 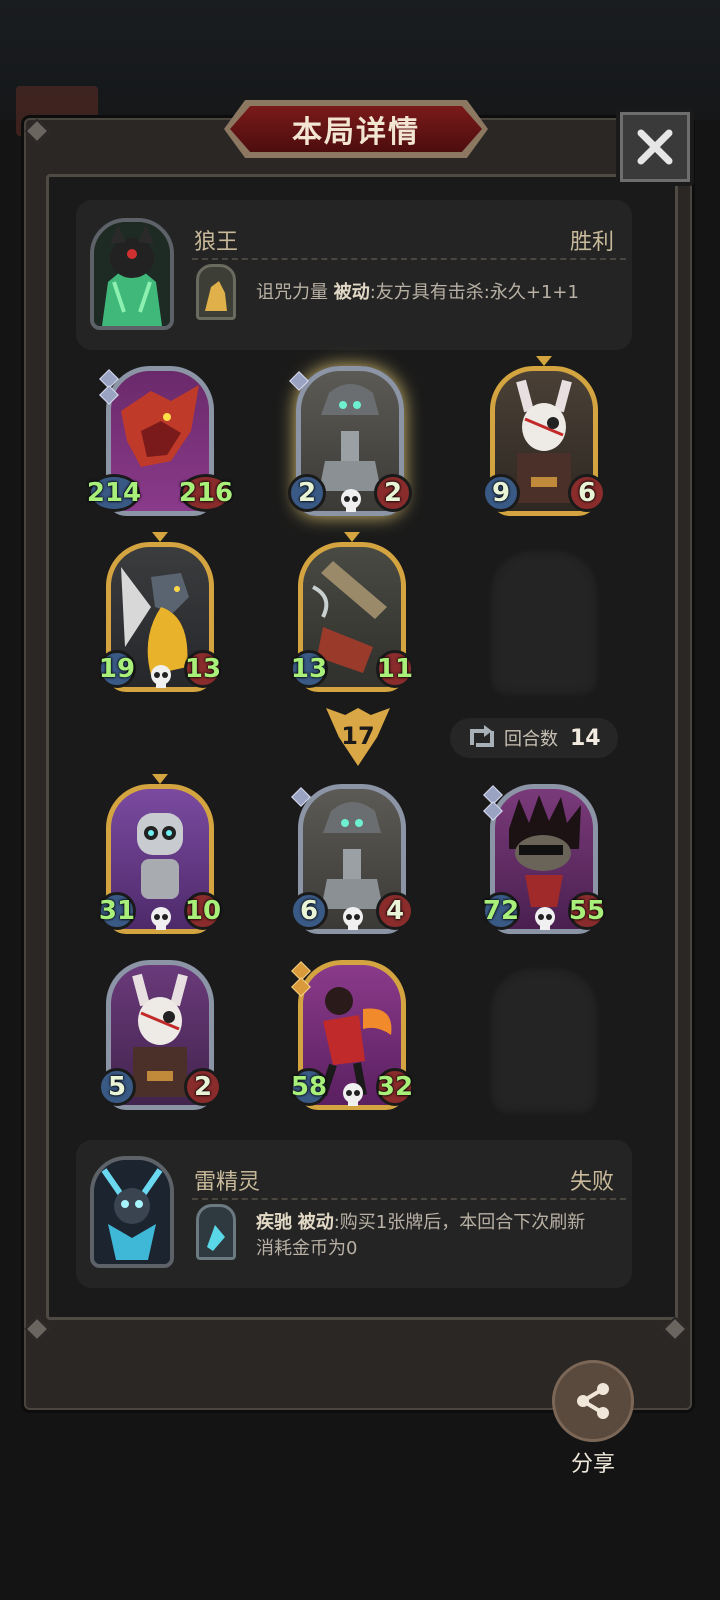 I want to click on close-icon, so click(x=655, y=147).